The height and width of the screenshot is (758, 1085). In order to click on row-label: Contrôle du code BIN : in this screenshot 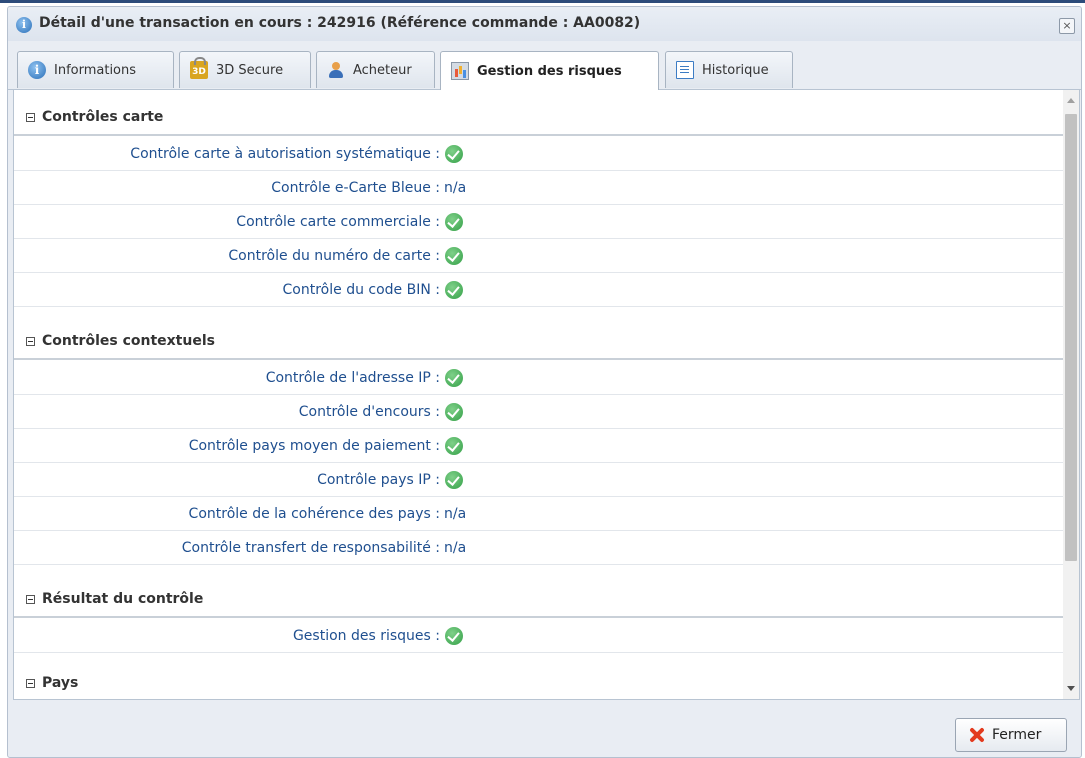, I will do `click(361, 290)`.